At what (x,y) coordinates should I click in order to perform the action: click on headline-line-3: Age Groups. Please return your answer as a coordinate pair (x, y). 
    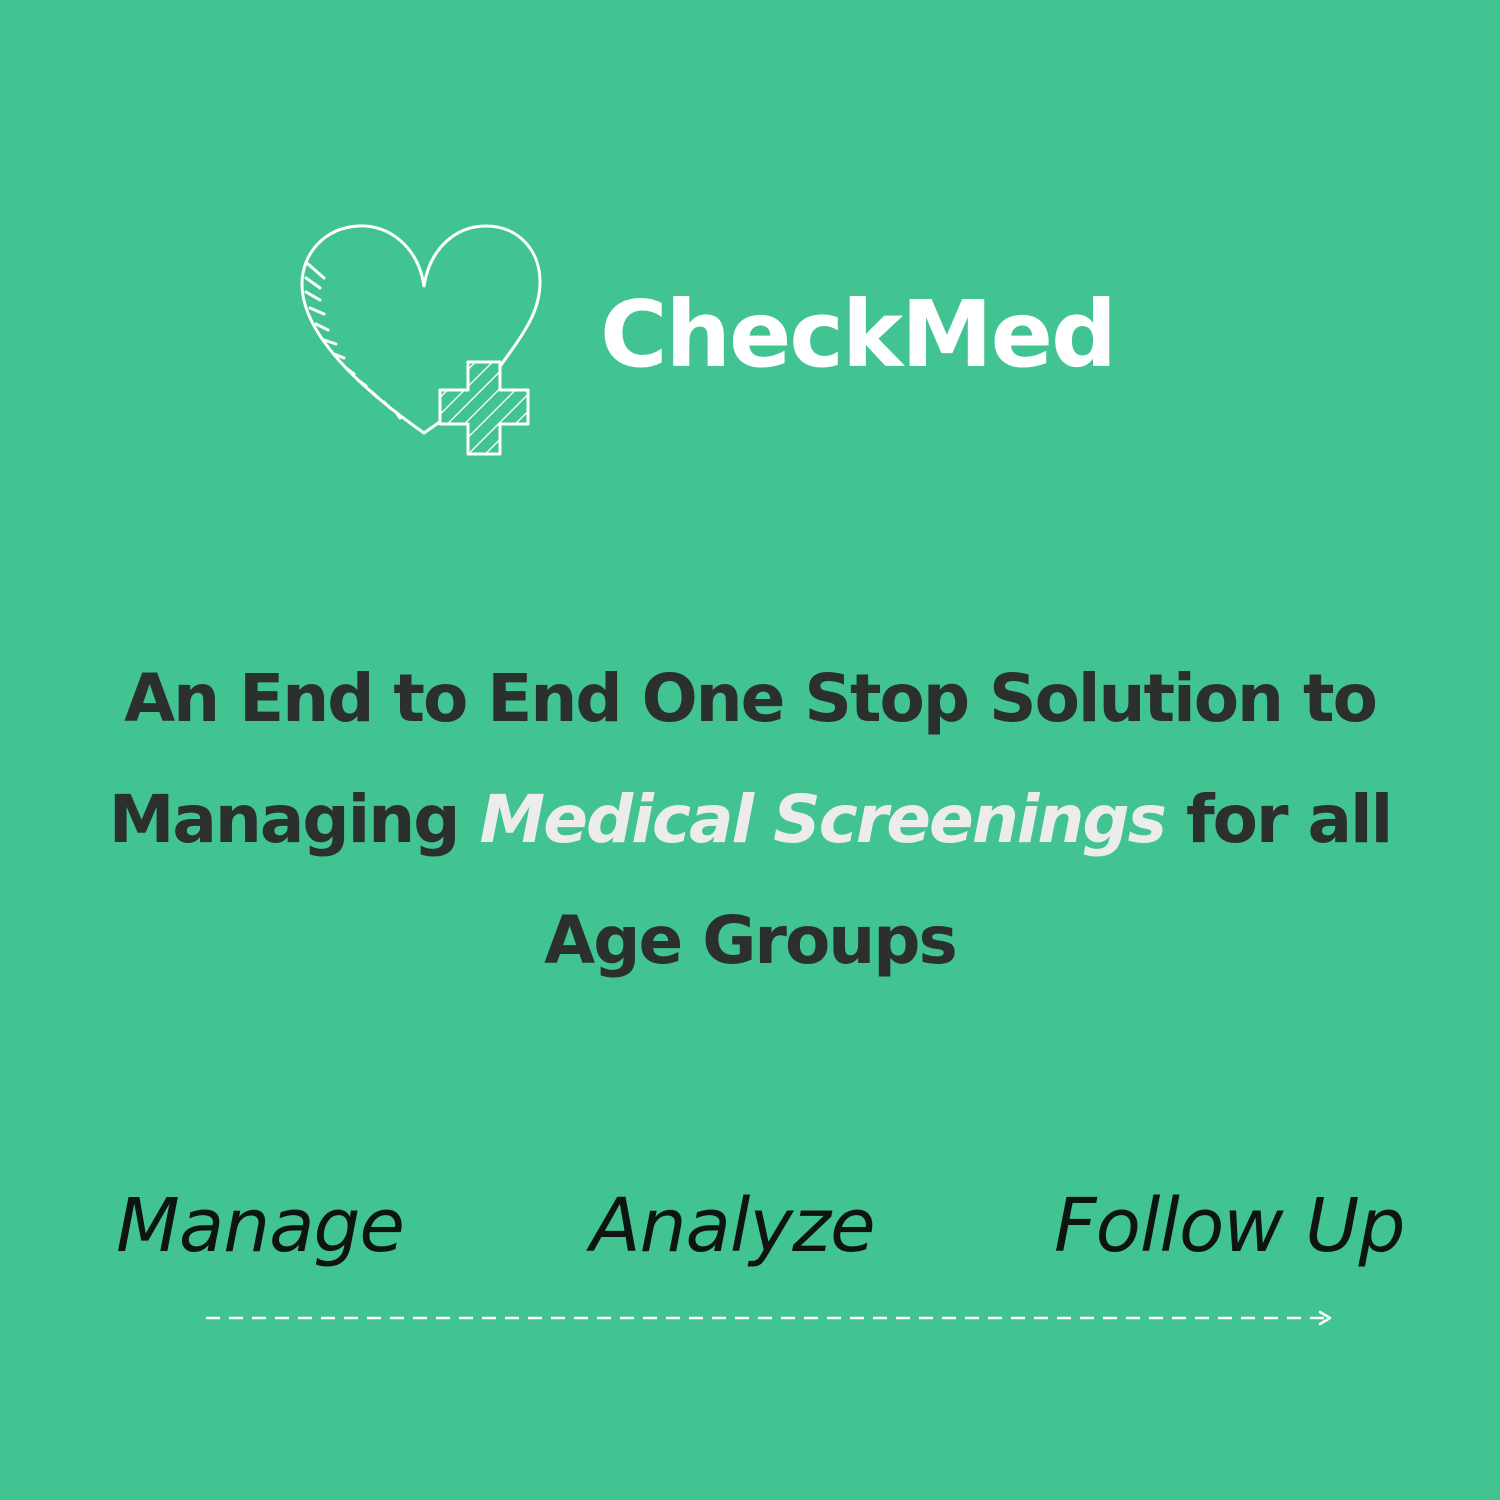
    Looking at the image, I should click on (751, 940).